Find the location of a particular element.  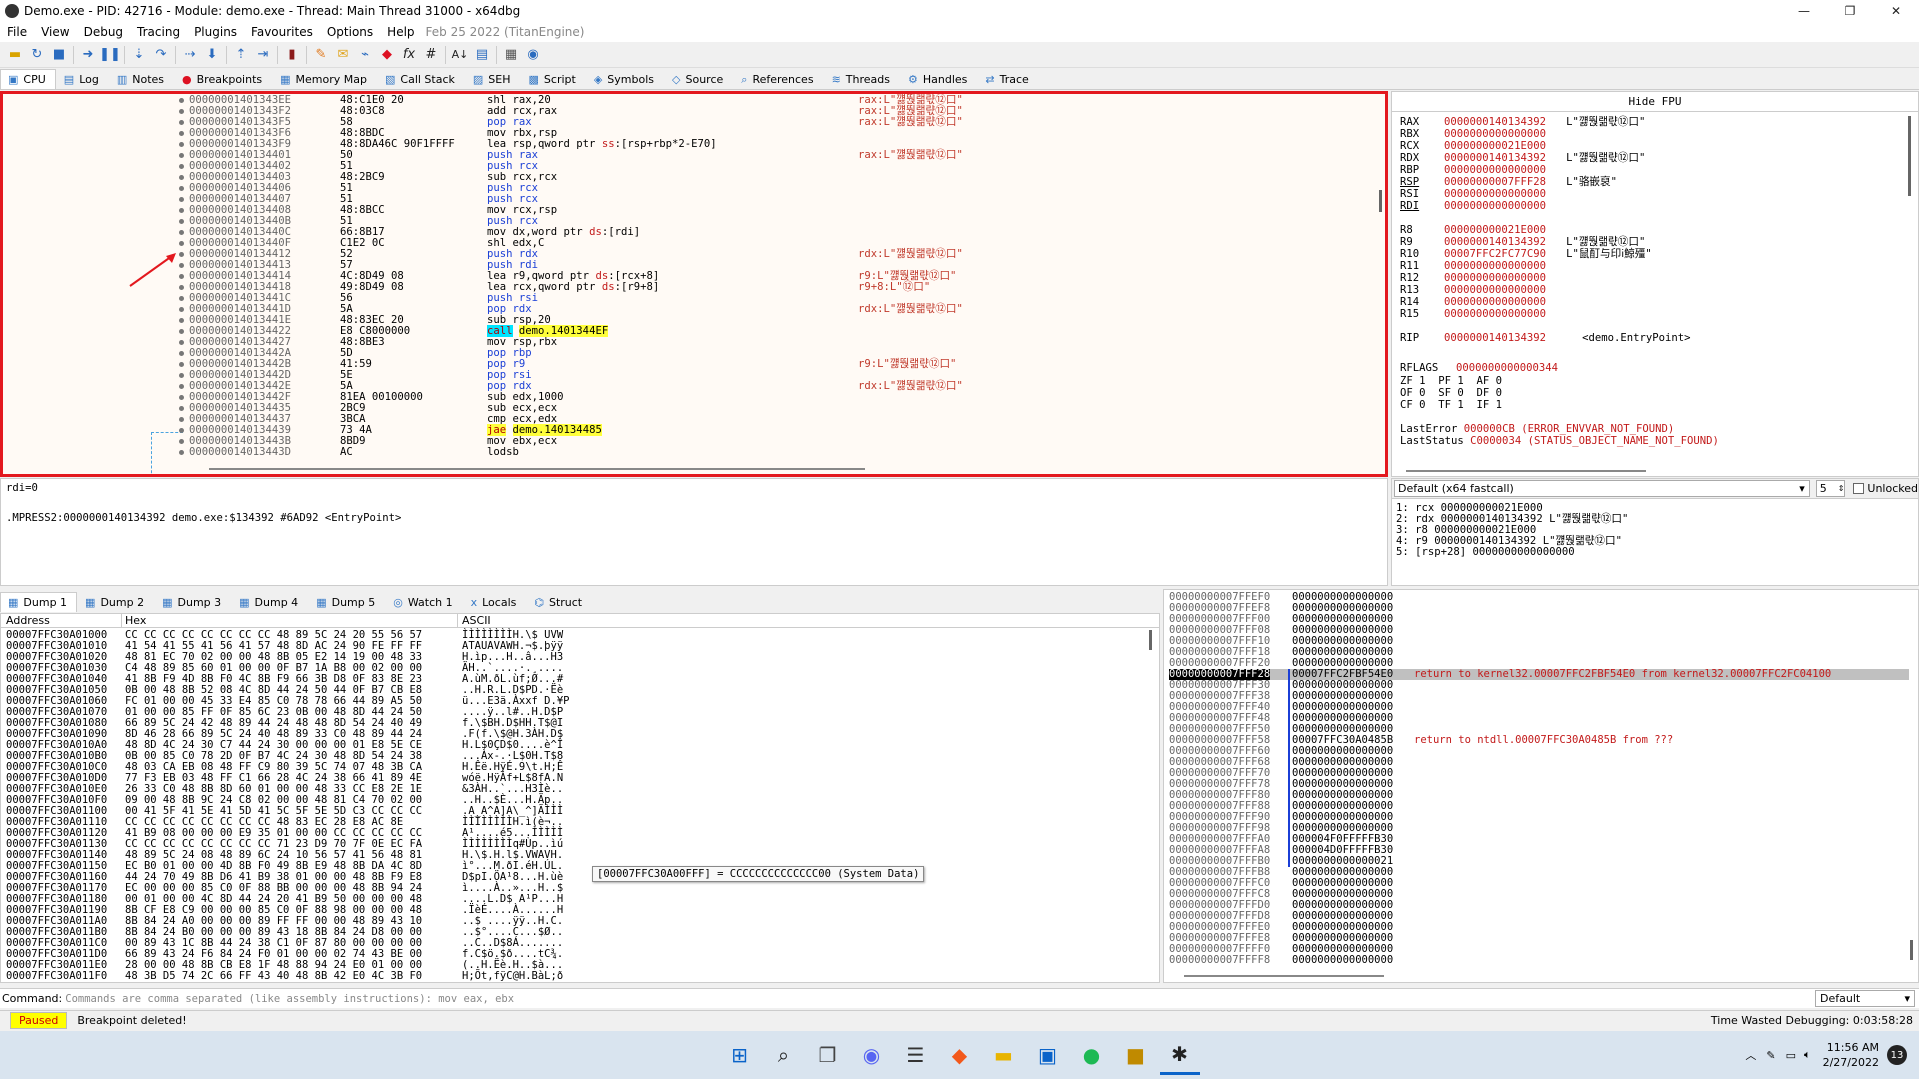

help-icon: ◉ is located at coordinates (533, 55).